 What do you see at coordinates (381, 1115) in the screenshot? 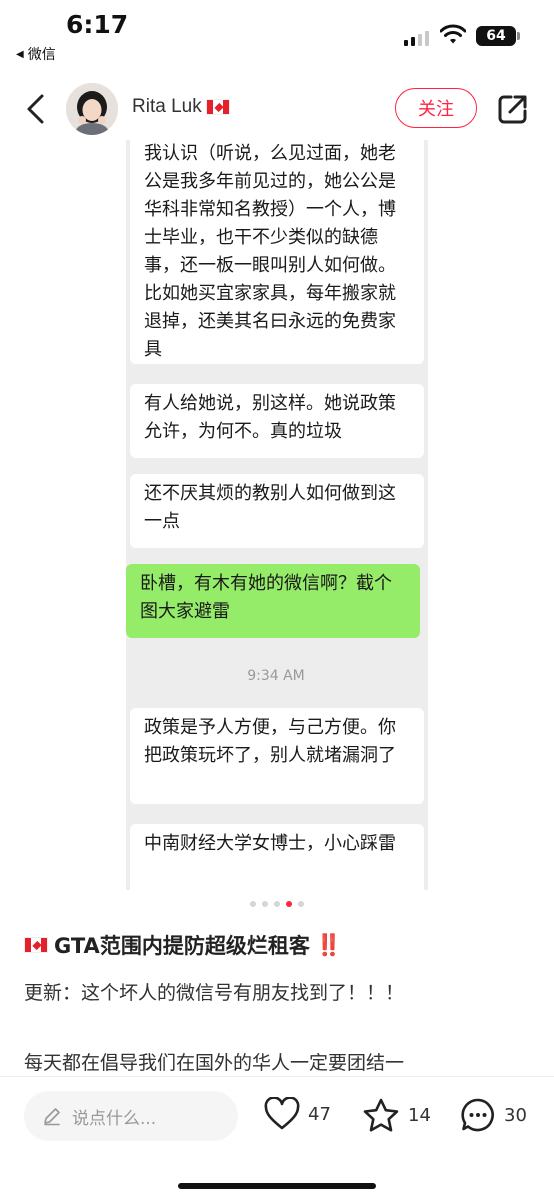
I see `star-icon` at bounding box center [381, 1115].